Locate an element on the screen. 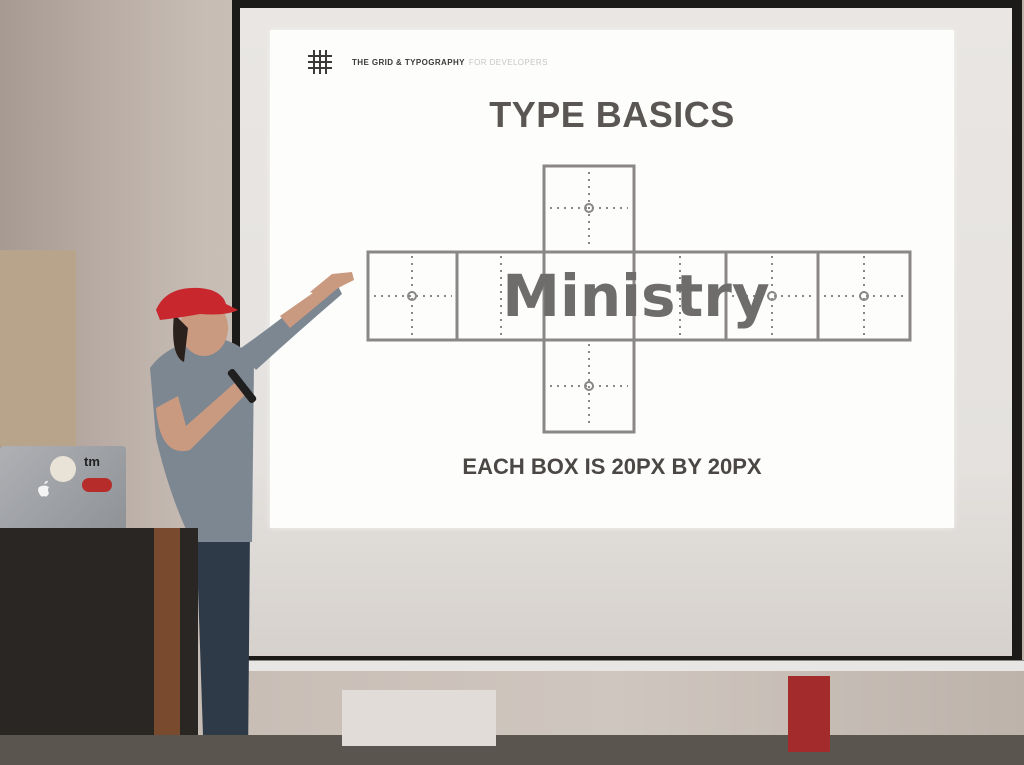  slide-header-title: THE GRID & TYPOGRAPHY FOR DEVELOPERS is located at coordinates (450, 62).